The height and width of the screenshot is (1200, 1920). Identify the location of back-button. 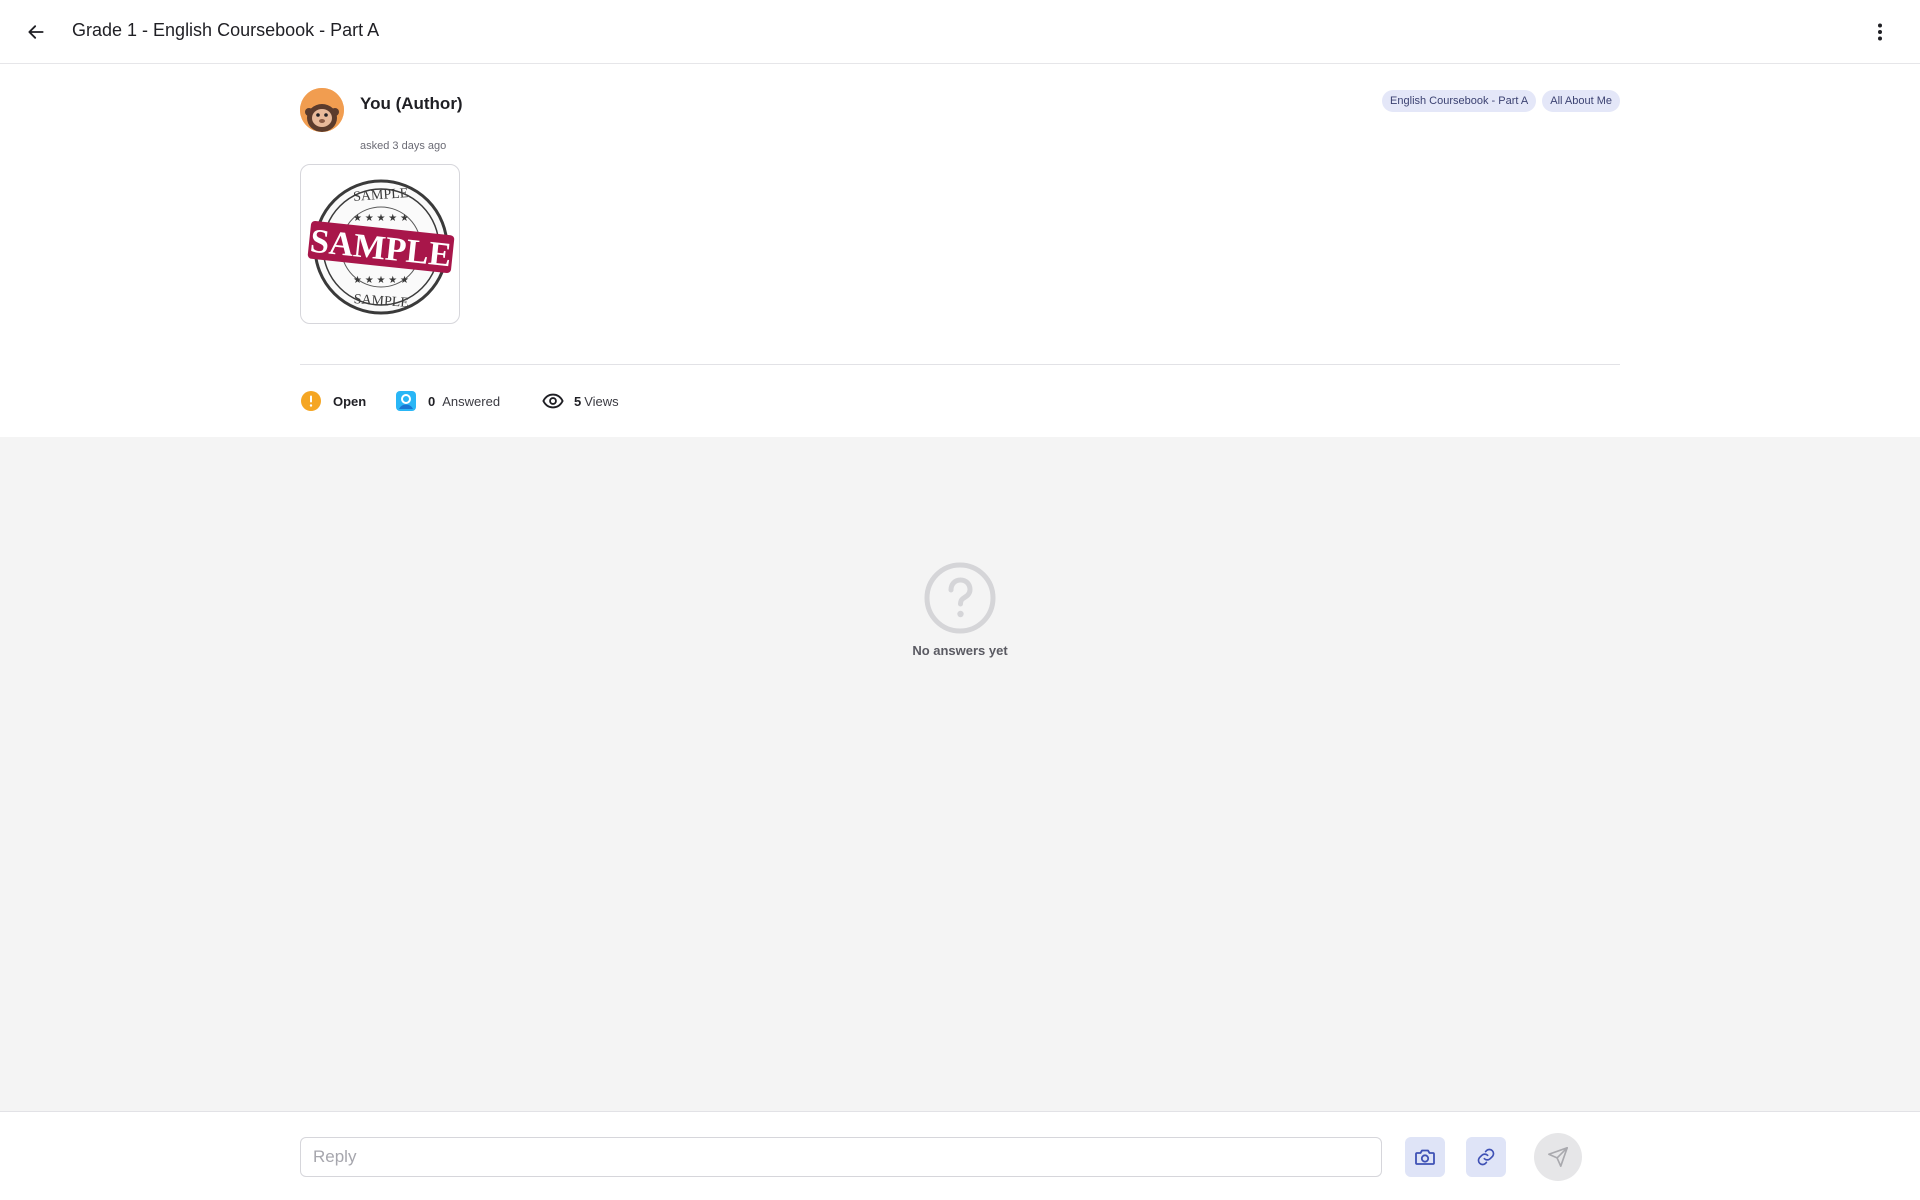
(36, 32).